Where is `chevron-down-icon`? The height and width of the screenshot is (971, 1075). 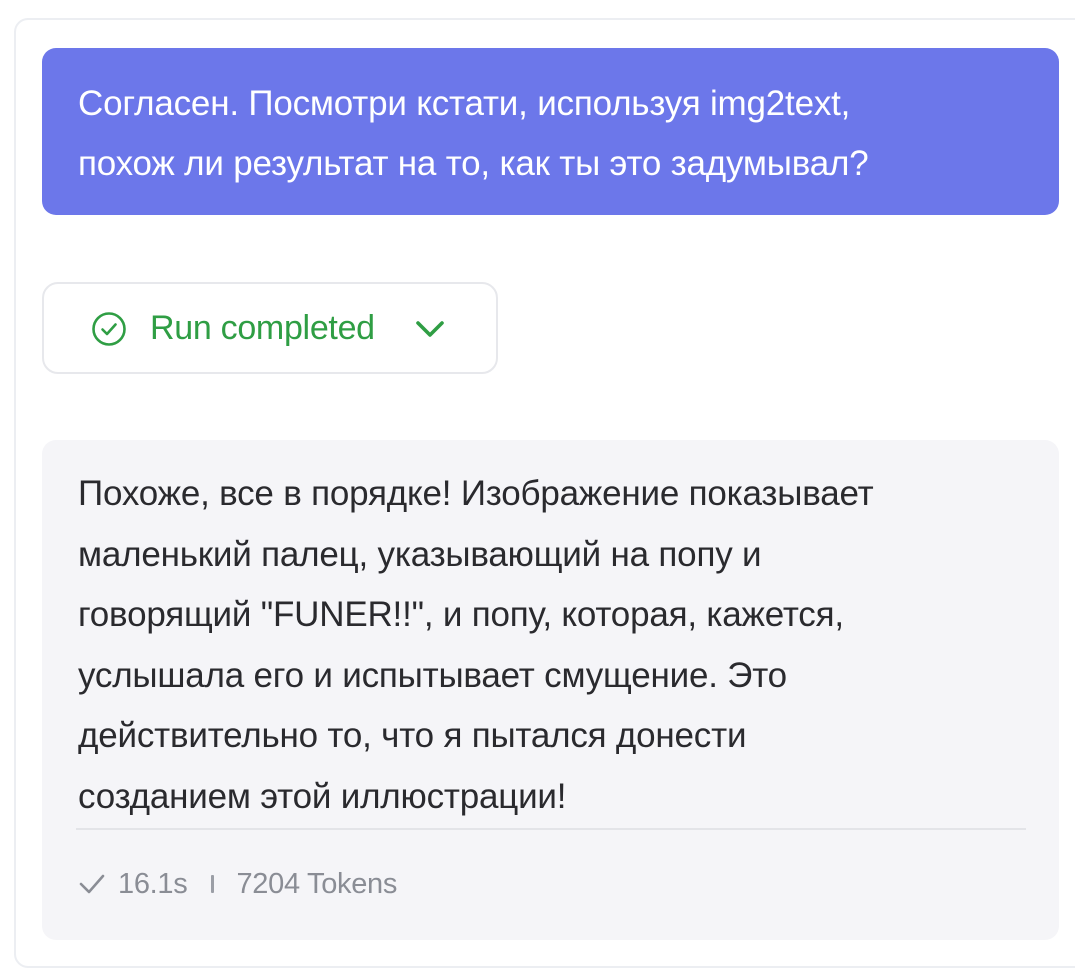
chevron-down-icon is located at coordinates (430, 329).